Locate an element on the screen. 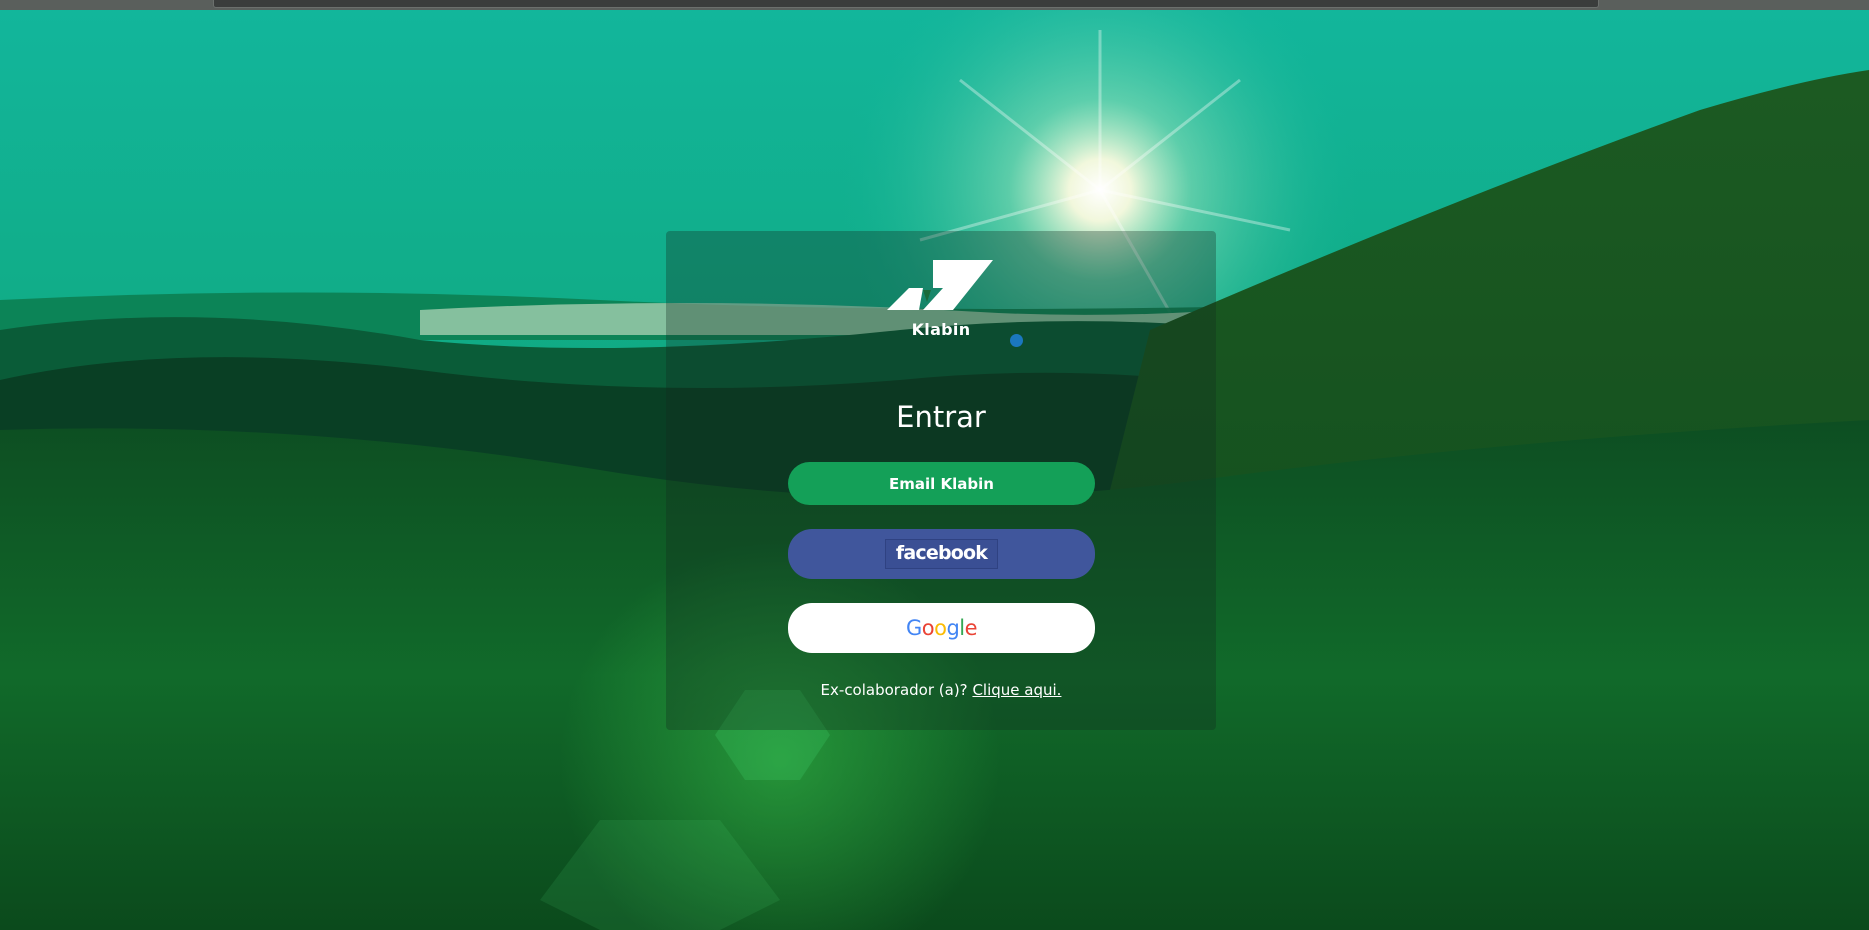 The height and width of the screenshot is (930, 1869). google-login-button: Google is located at coordinates (941, 628).